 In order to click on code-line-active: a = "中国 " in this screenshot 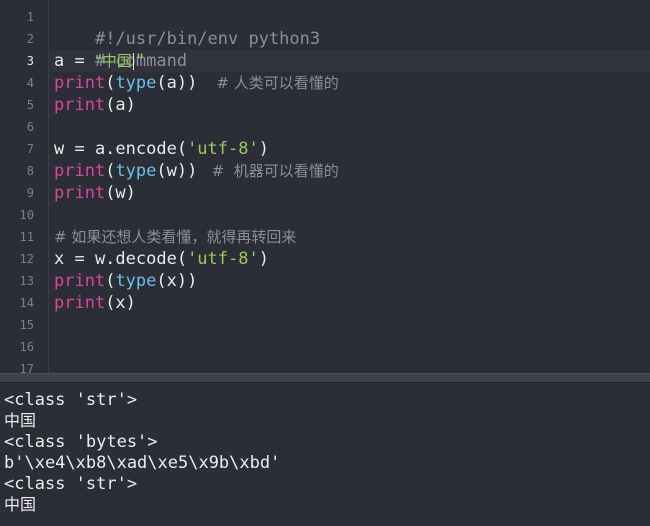, I will do `click(99, 61)`.